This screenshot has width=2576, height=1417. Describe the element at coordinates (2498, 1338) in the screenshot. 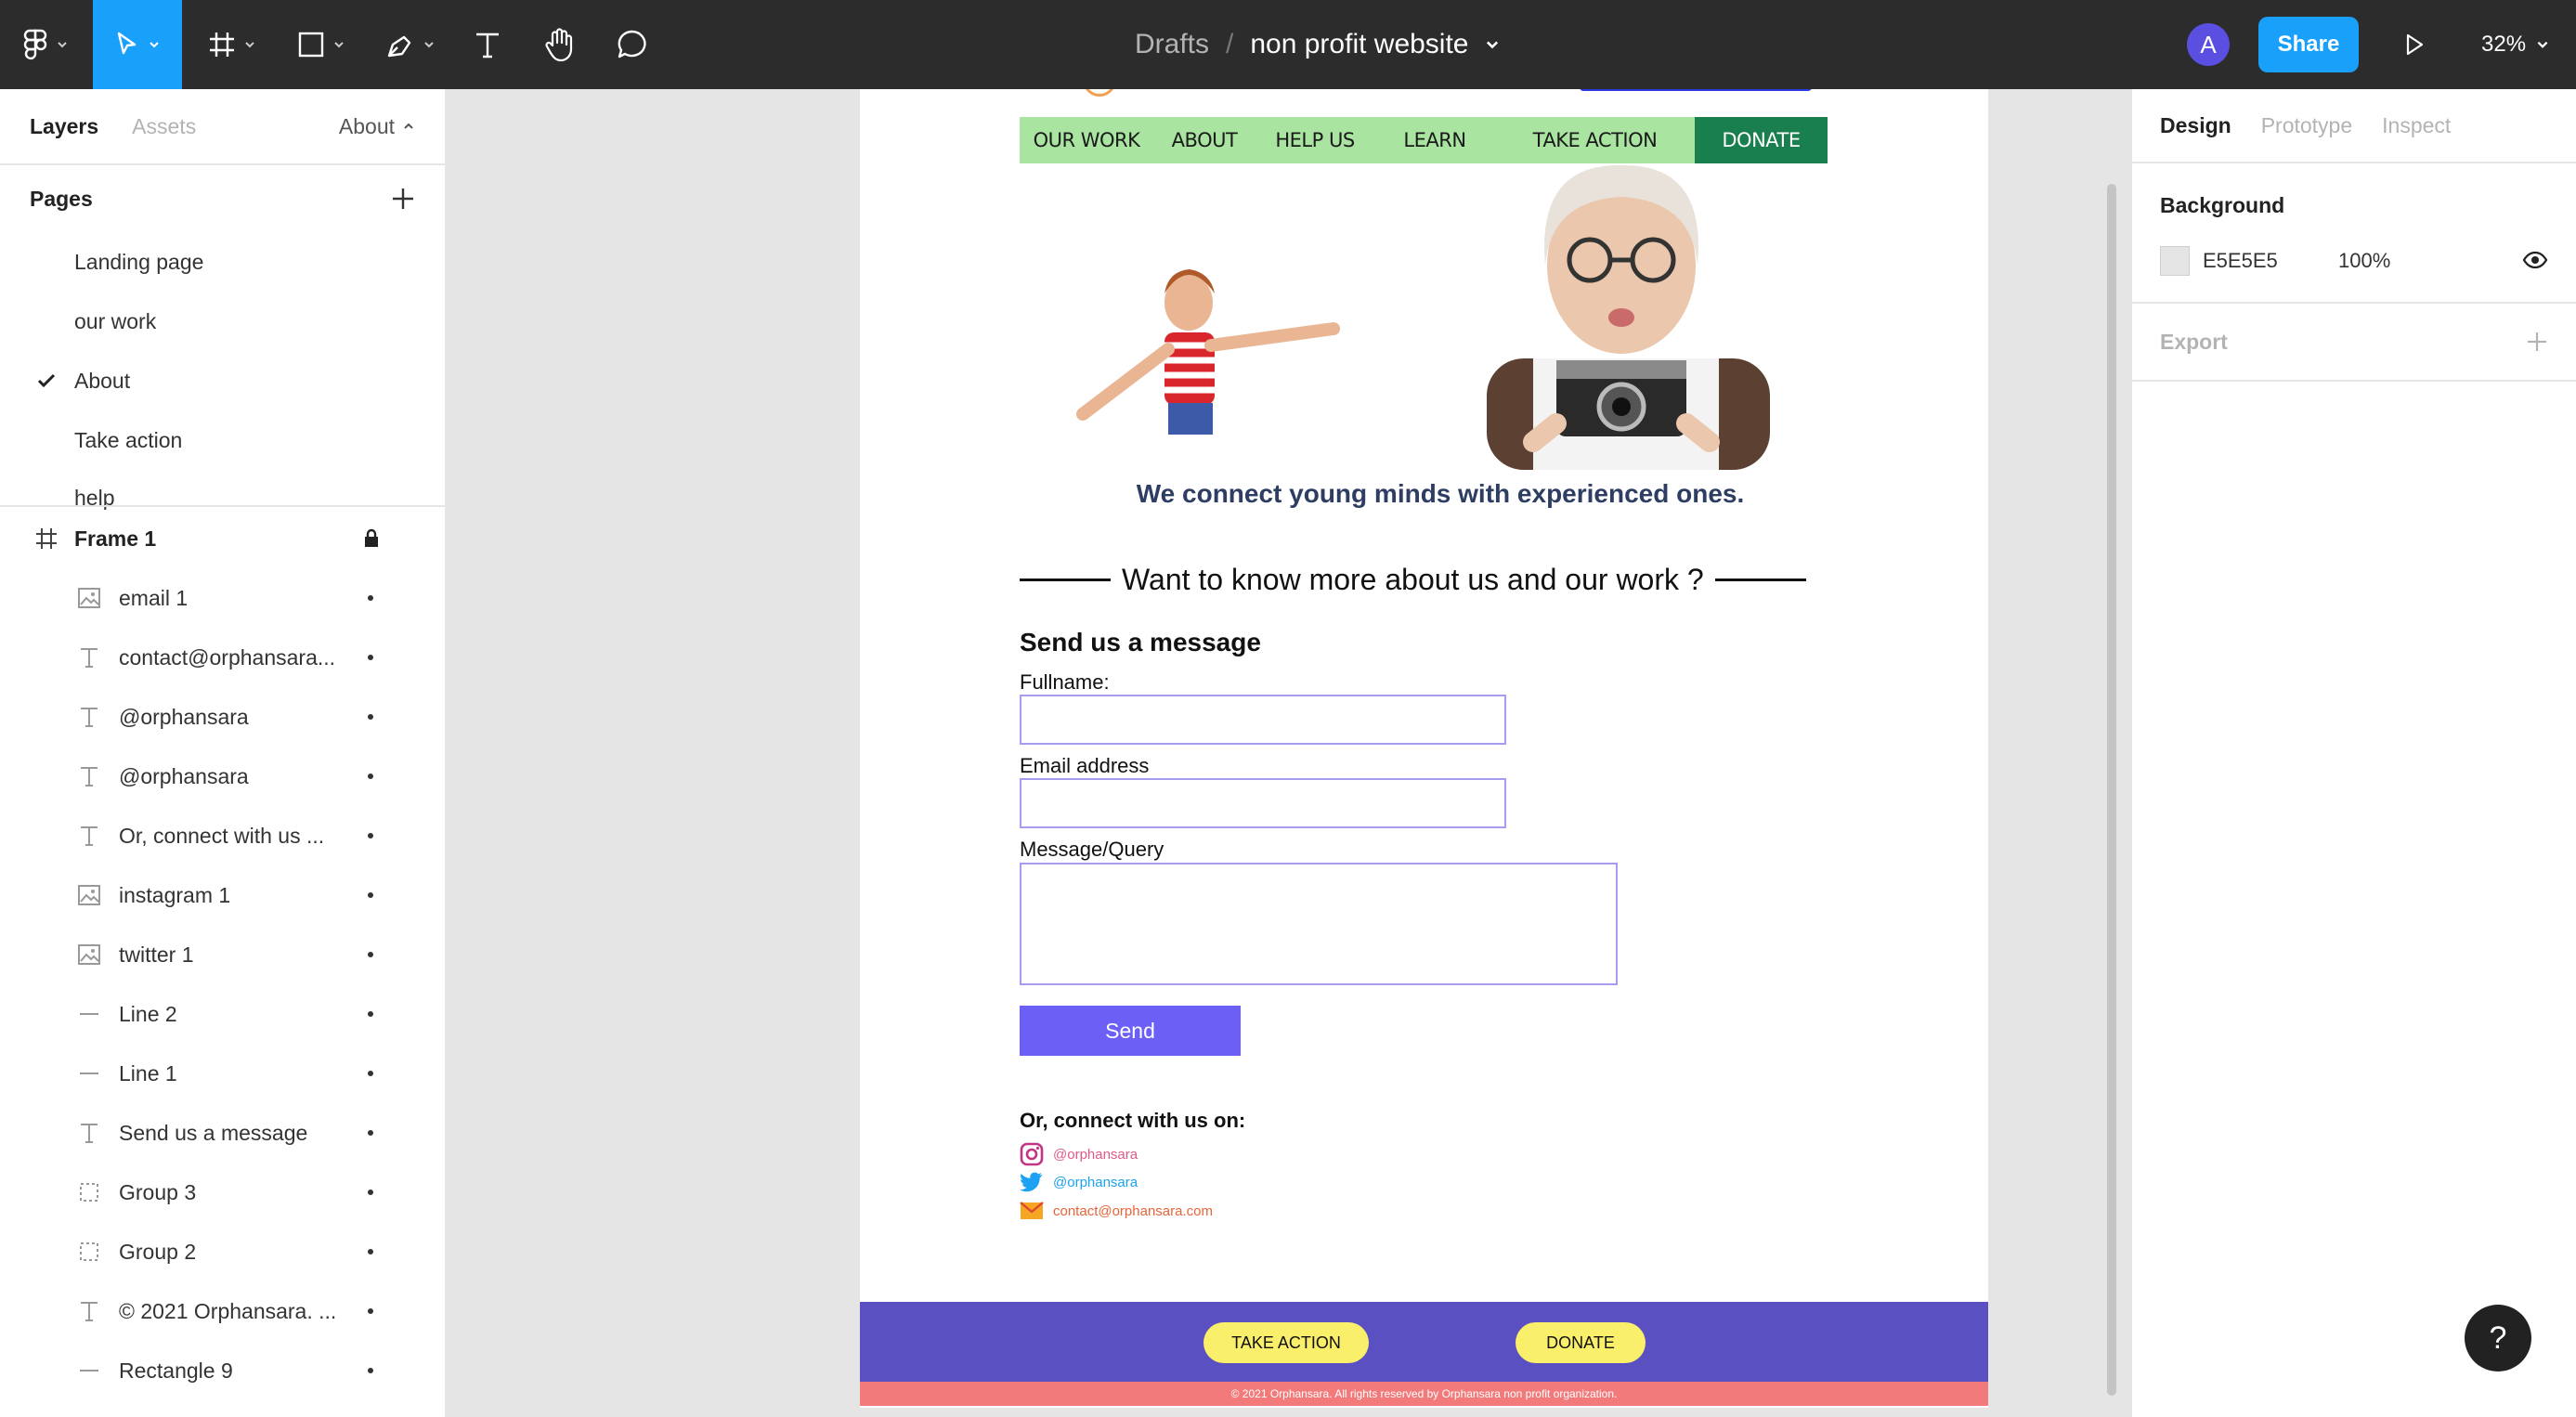

I see `help-button: ?` at that location.